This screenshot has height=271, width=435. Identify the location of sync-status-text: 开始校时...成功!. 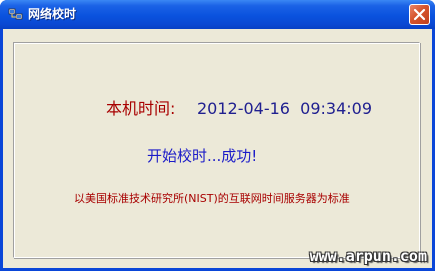
(202, 156).